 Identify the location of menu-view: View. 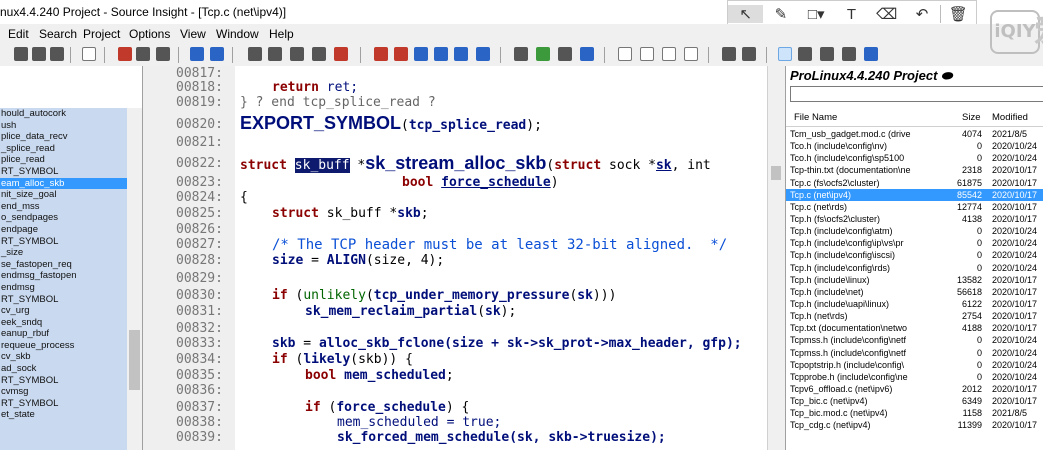
(193, 34).